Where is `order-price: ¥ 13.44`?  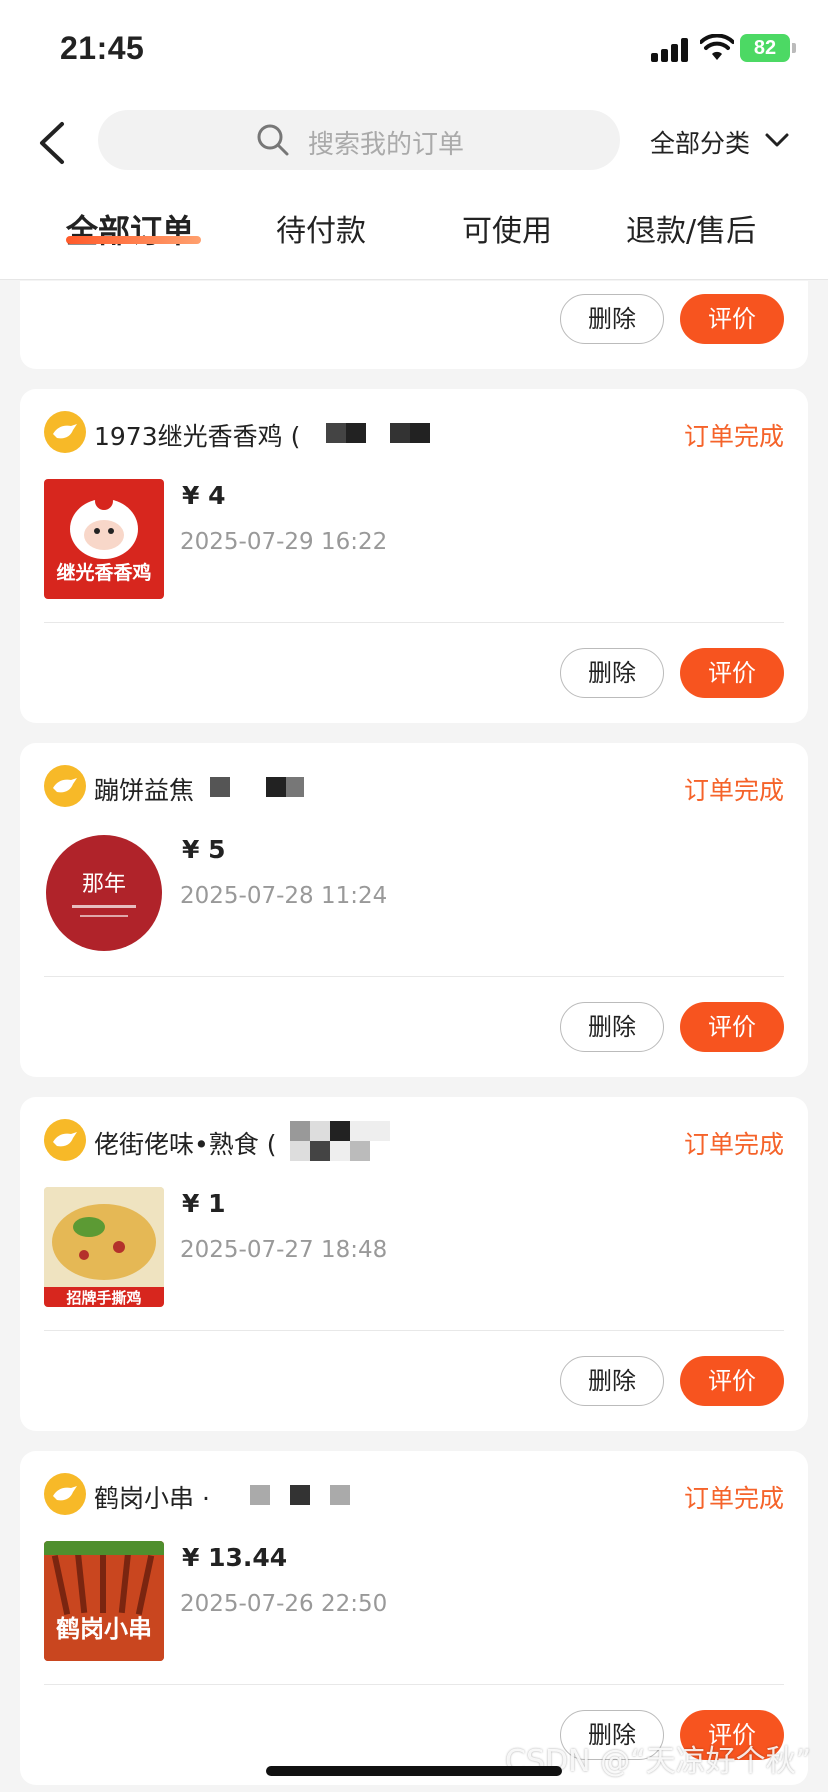
order-price: ¥ 13.44 is located at coordinates (235, 1557).